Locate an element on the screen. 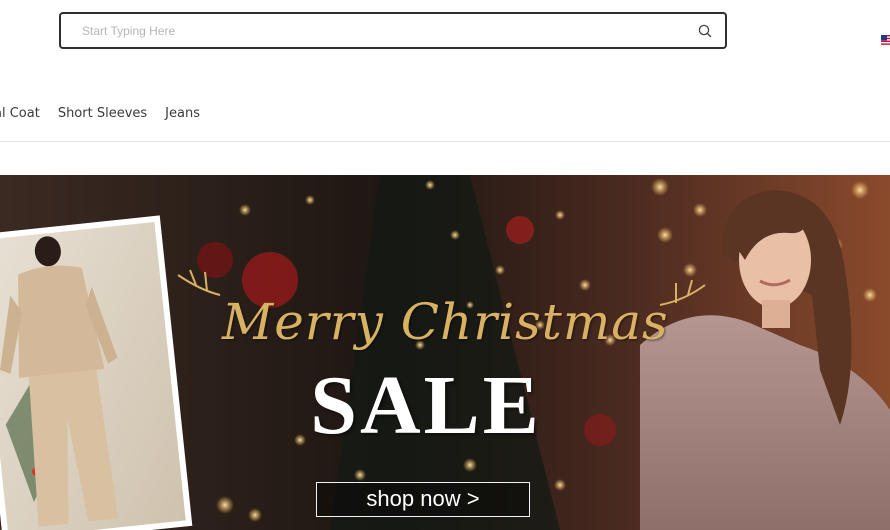  banner-headline-script: Merry Christmas is located at coordinates (445, 322).